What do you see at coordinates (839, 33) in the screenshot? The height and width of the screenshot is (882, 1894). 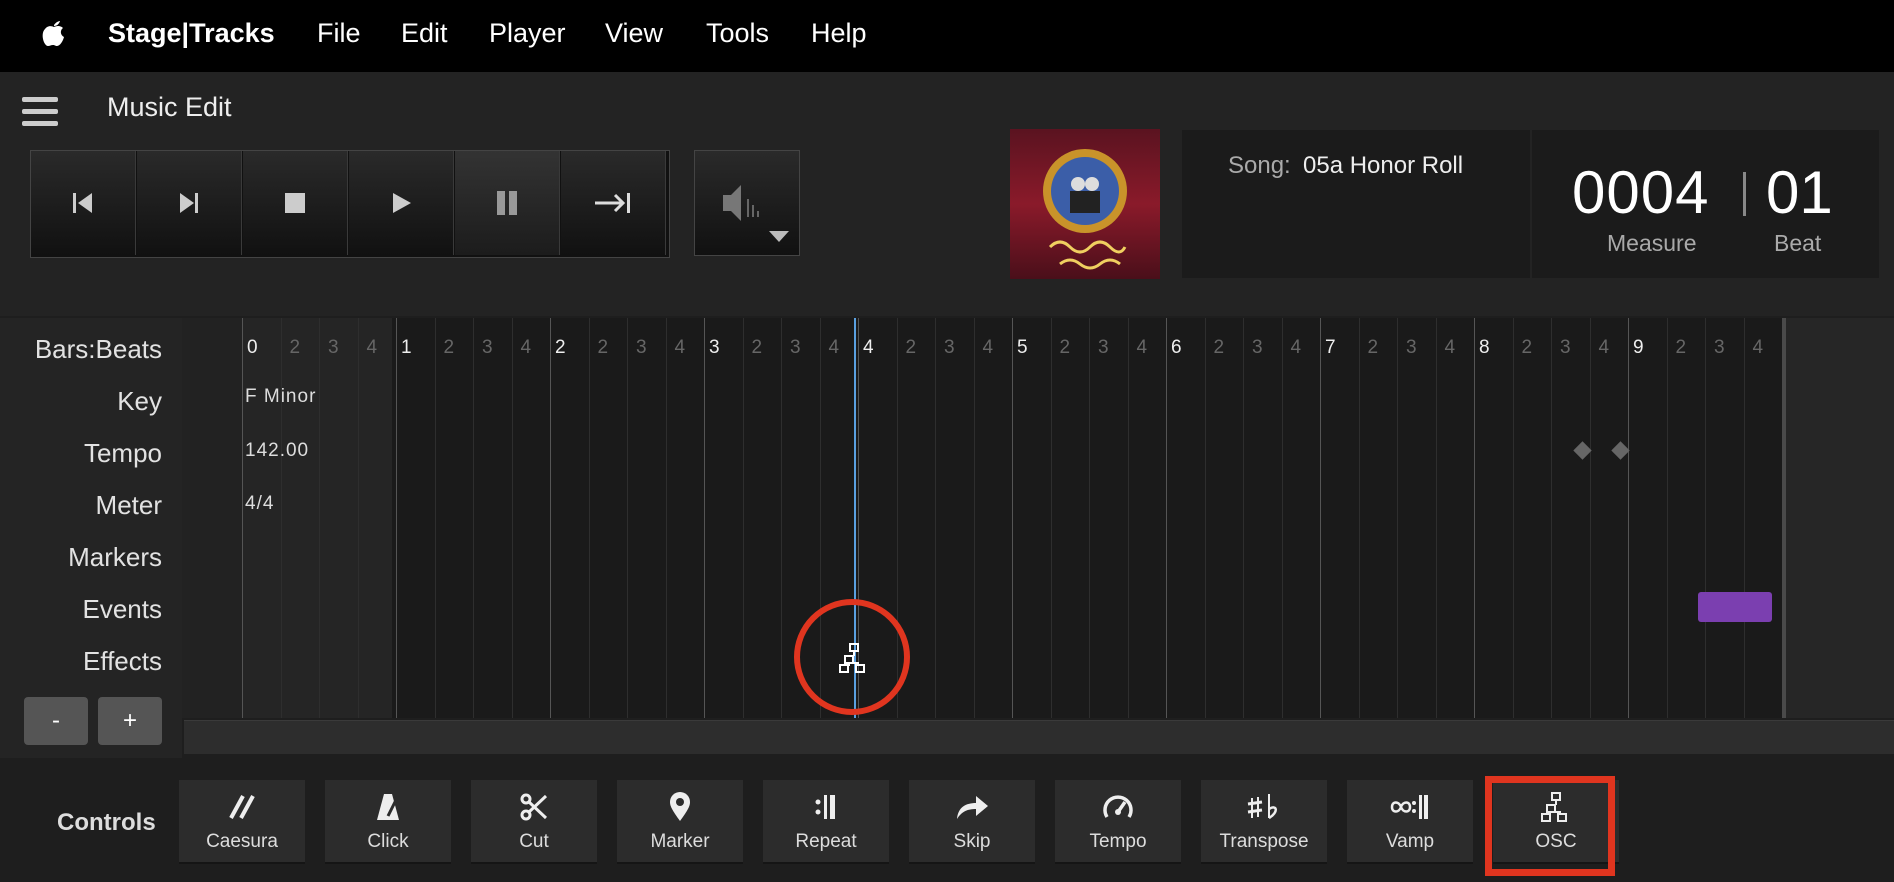 I see `menu-help: Help` at bounding box center [839, 33].